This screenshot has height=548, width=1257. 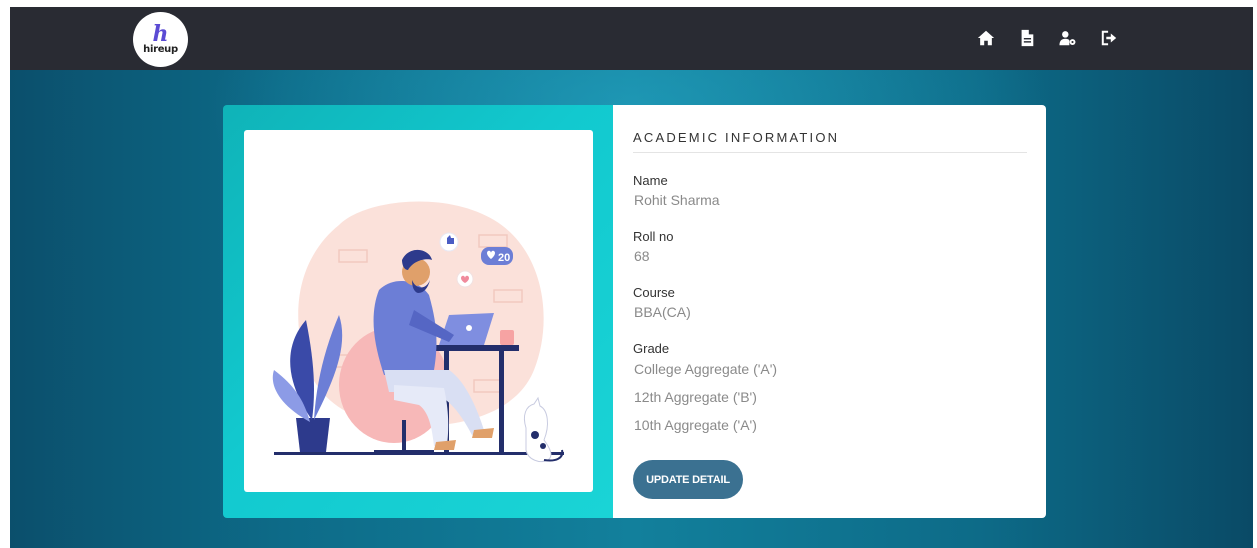 I want to click on grade-label: Grade, so click(x=651, y=348).